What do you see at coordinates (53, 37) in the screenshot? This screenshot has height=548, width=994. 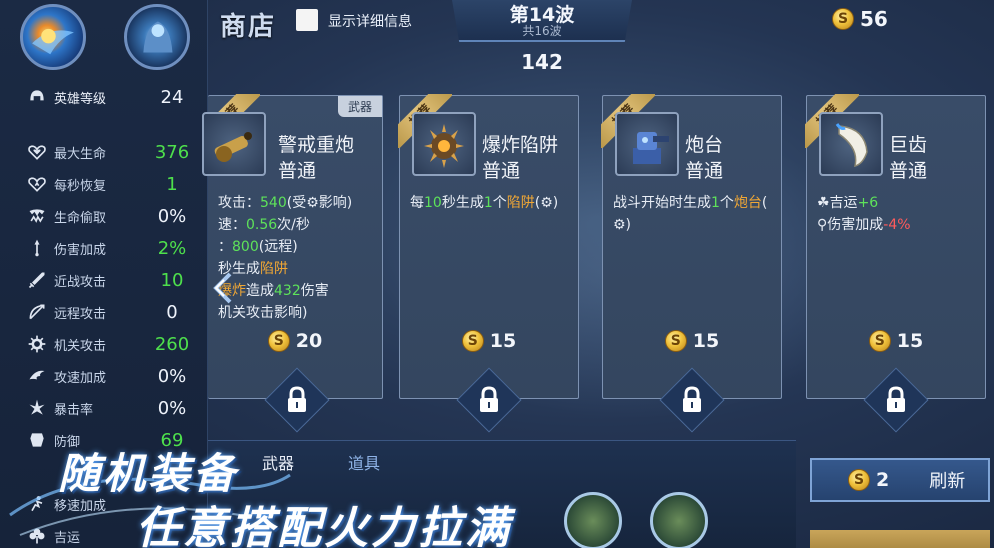 I see `hero-avatar` at bounding box center [53, 37].